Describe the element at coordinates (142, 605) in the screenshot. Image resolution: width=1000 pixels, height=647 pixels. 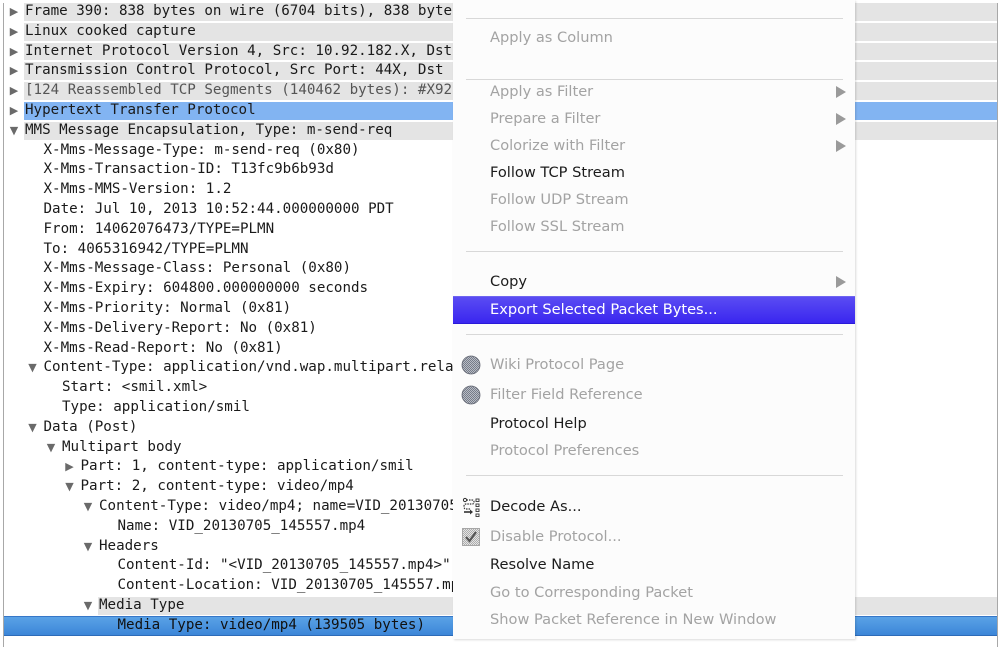
I see `tree-row-label: Media Type` at that location.